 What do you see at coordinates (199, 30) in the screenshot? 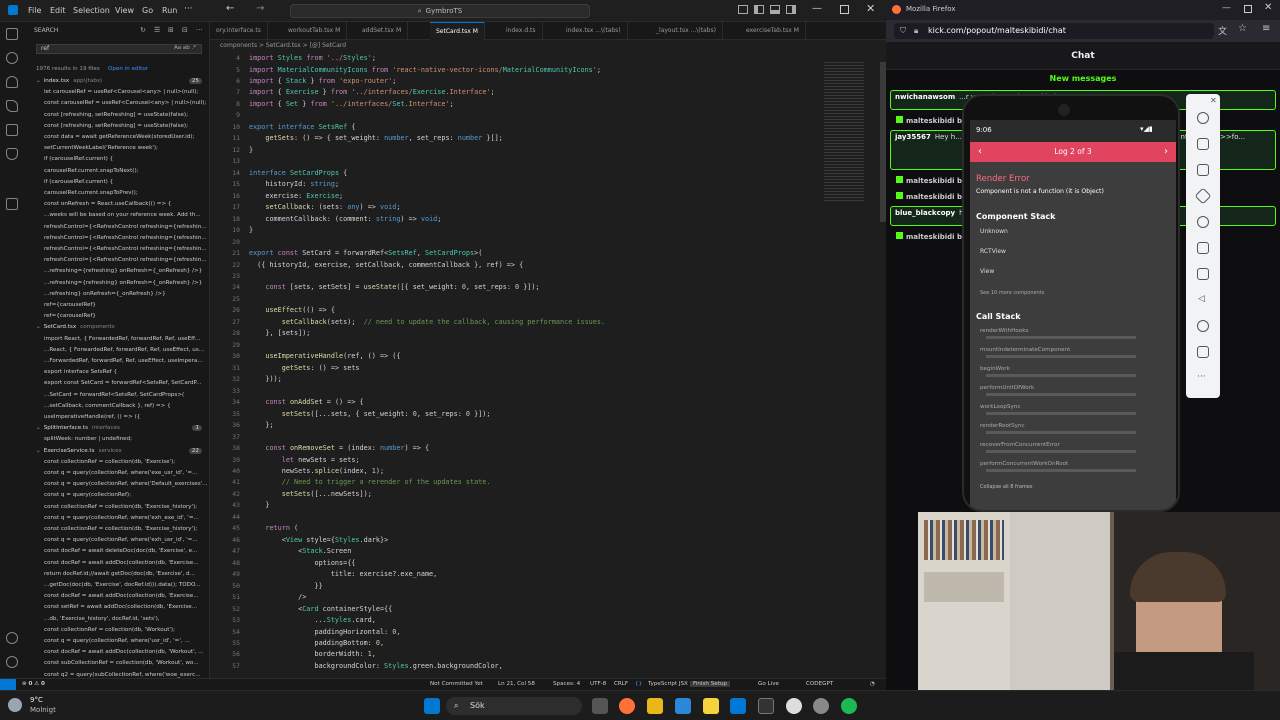
I see `more-actions-icon: ···` at bounding box center [199, 30].